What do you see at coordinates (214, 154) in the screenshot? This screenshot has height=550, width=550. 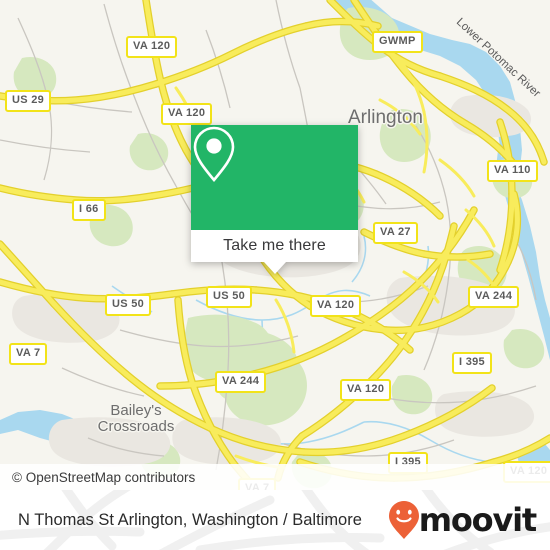 I see `map-pin-icon` at bounding box center [214, 154].